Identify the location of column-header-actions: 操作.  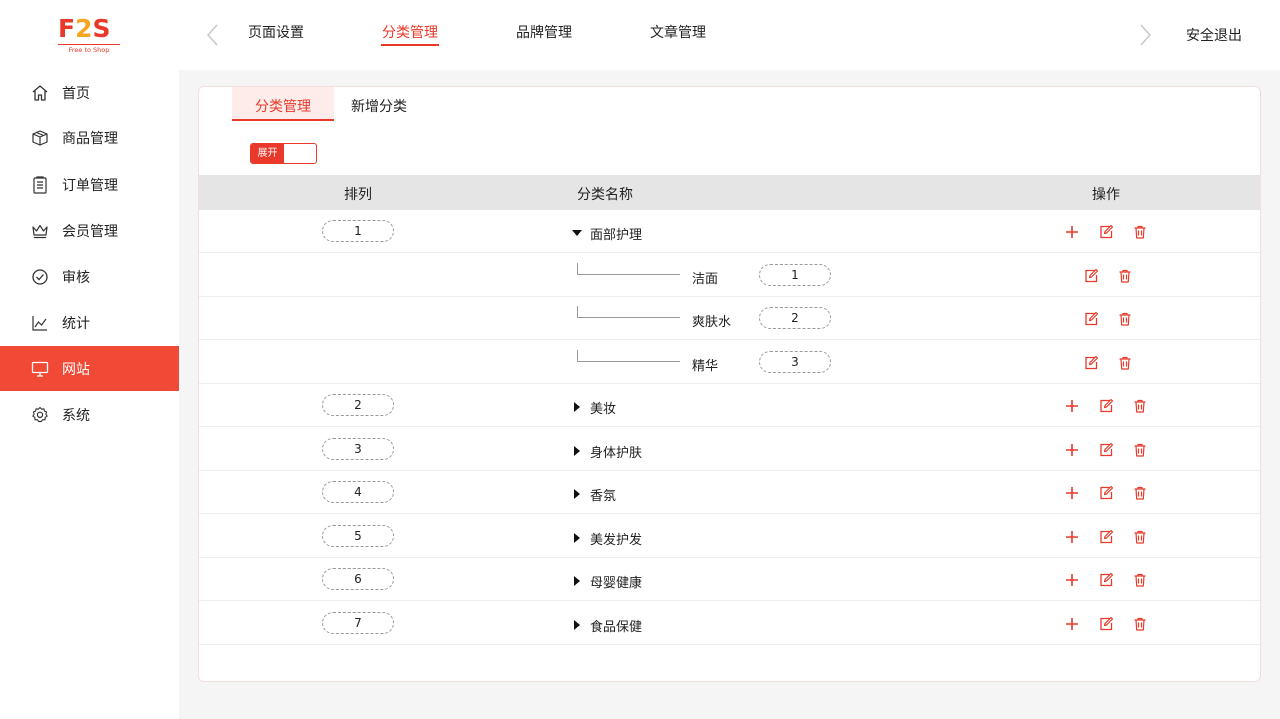
(1106, 195).